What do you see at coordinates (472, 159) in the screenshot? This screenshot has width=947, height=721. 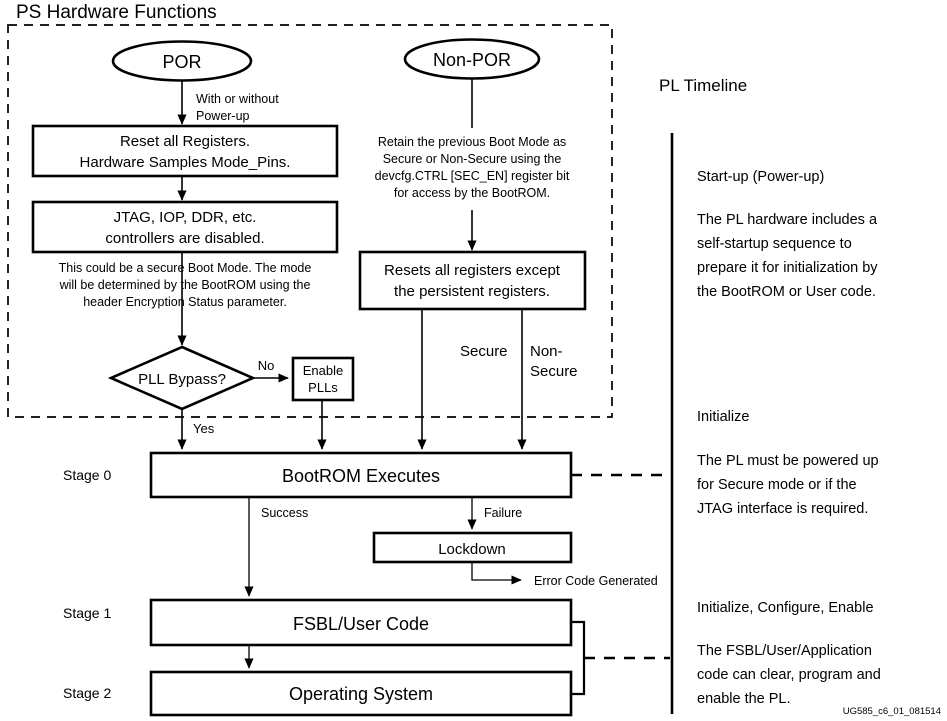 I see `nonpor-note-line2: Secure or Non-Secure using the` at bounding box center [472, 159].